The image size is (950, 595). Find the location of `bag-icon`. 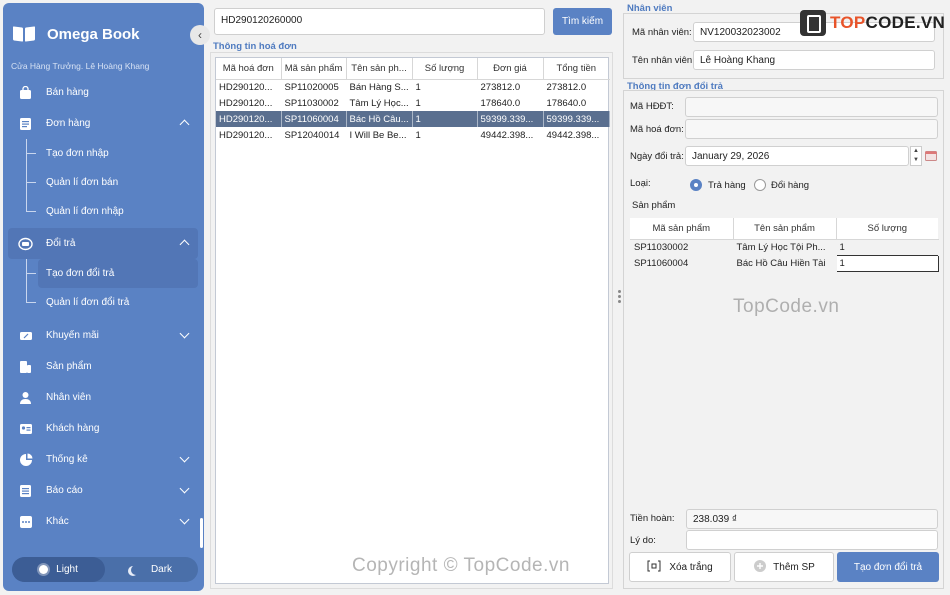

bag-icon is located at coordinates (25, 92).